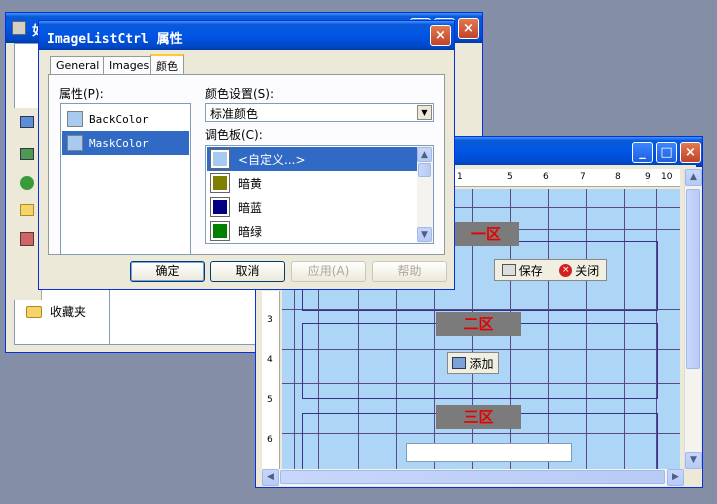 The width and height of the screenshot is (717, 504). What do you see at coordinates (234, 135) in the screenshot?
I see `palette-label: 调色板(C):` at bounding box center [234, 135].